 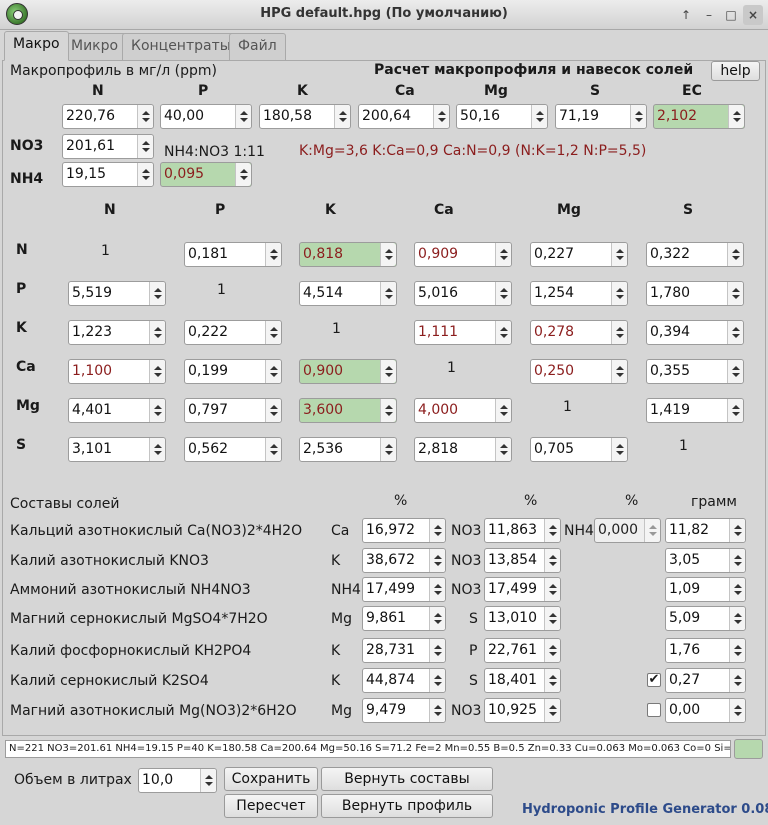 What do you see at coordinates (233, 410) in the screenshot?
I see `ratio-mg-p-spinbox: 0,797` at bounding box center [233, 410].